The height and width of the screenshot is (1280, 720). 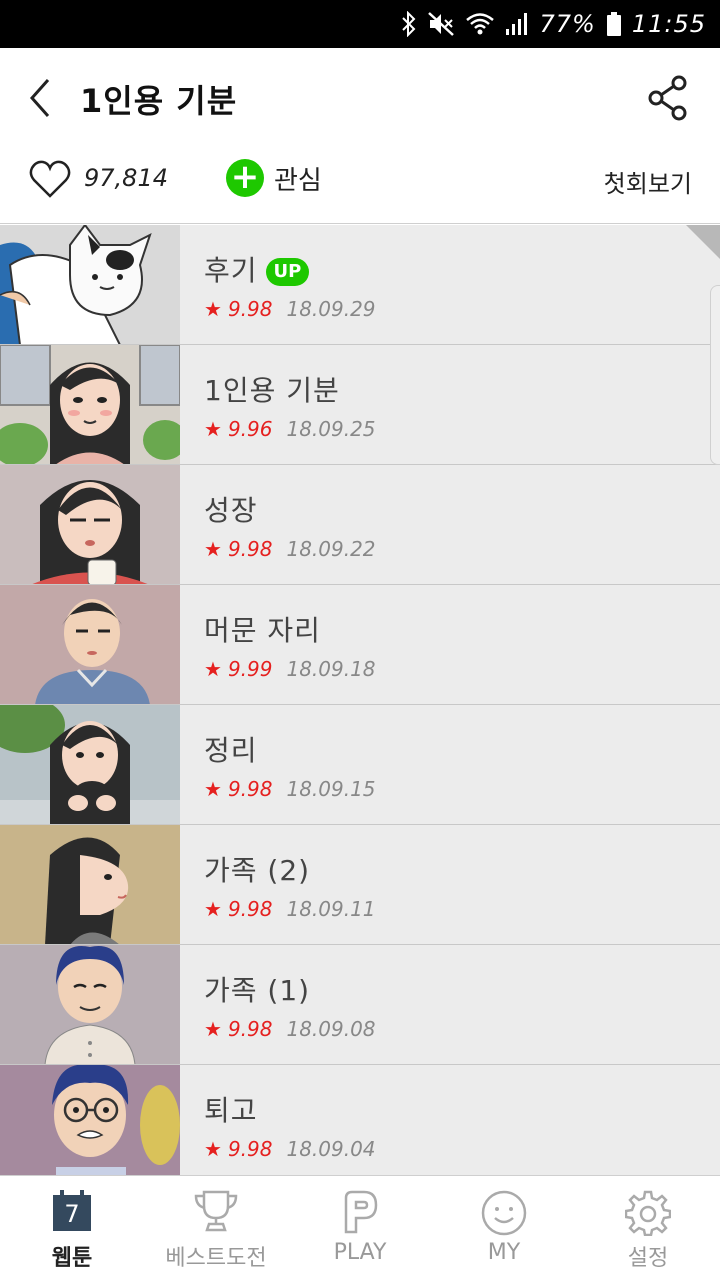 What do you see at coordinates (159, 101) in the screenshot?
I see `page-title: 1인용 기분` at bounding box center [159, 101].